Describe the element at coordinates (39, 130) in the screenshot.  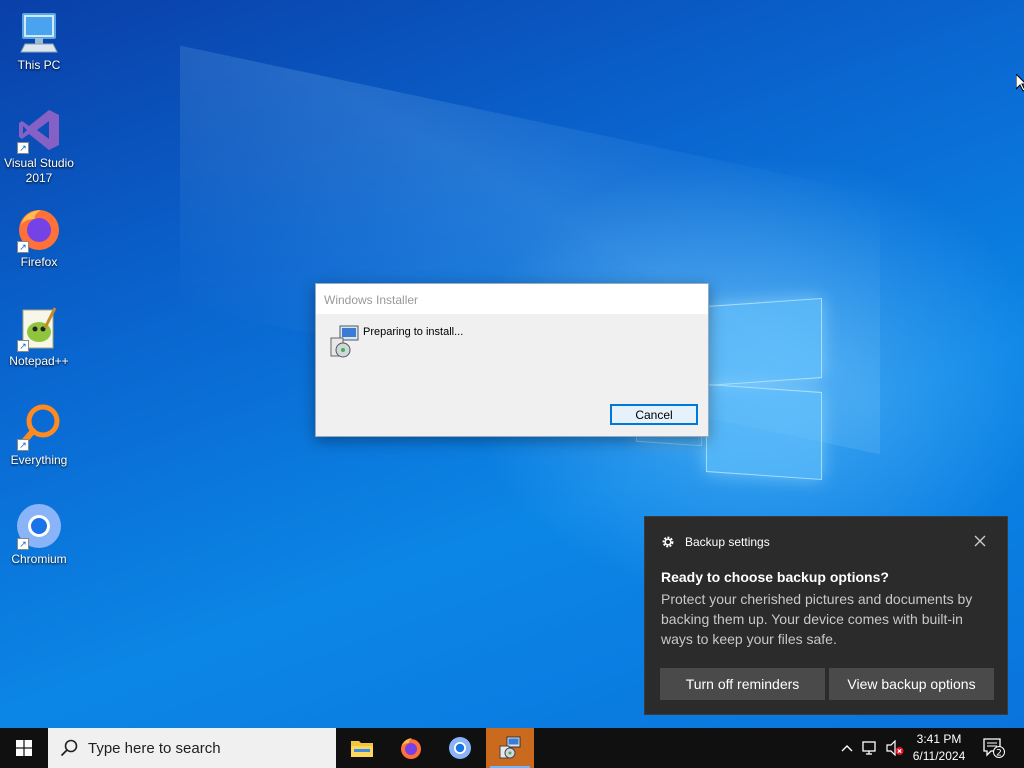
I see `visual-studio-icon: ↗` at that location.